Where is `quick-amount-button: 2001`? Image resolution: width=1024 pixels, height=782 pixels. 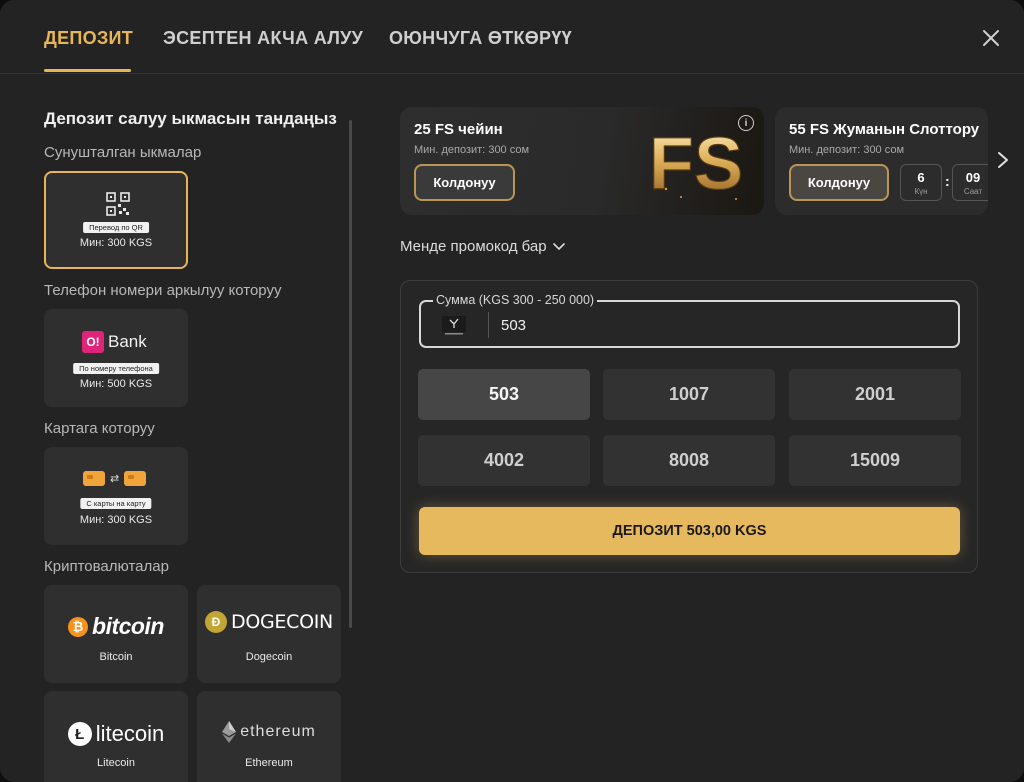
quick-amount-button: 2001 is located at coordinates (875, 394).